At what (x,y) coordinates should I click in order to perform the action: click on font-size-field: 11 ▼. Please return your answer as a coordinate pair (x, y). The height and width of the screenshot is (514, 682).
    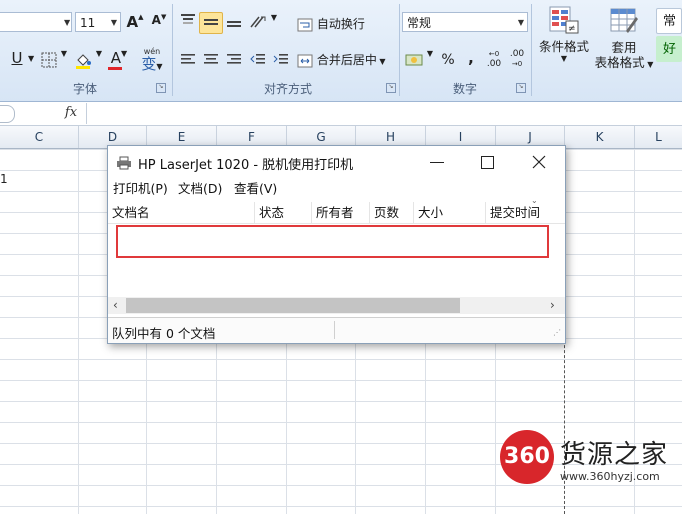
    Looking at the image, I should click on (98, 22).